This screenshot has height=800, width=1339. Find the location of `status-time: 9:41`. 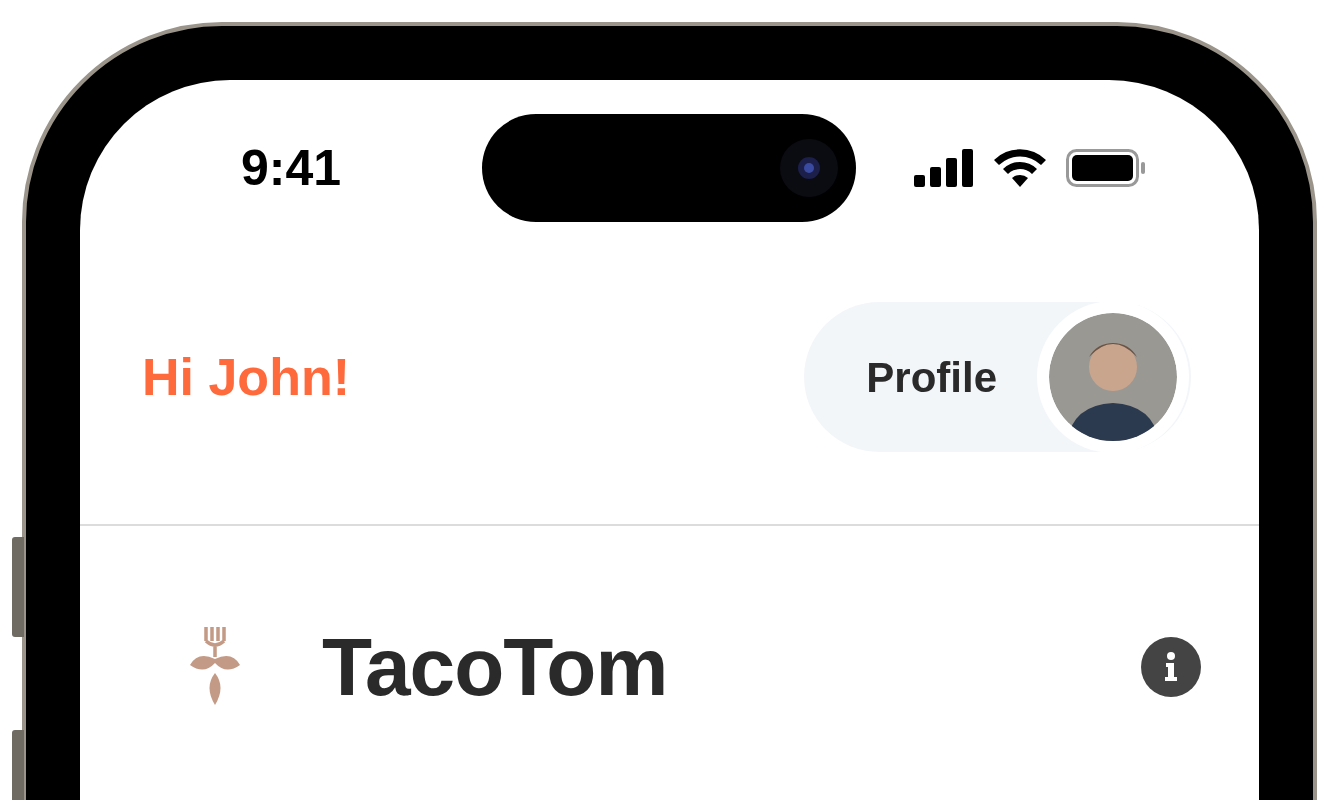

status-time: 9:41 is located at coordinates (291, 168).